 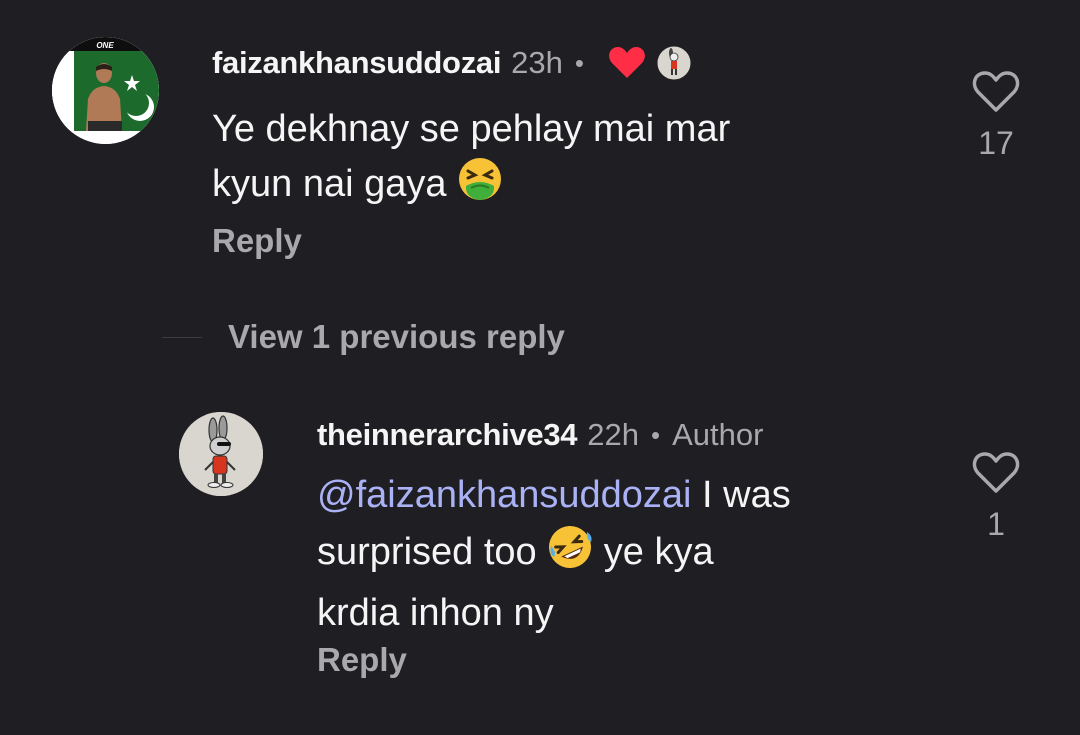 What do you see at coordinates (105, 45) in the screenshot?
I see `svg-text: ONE` at bounding box center [105, 45].